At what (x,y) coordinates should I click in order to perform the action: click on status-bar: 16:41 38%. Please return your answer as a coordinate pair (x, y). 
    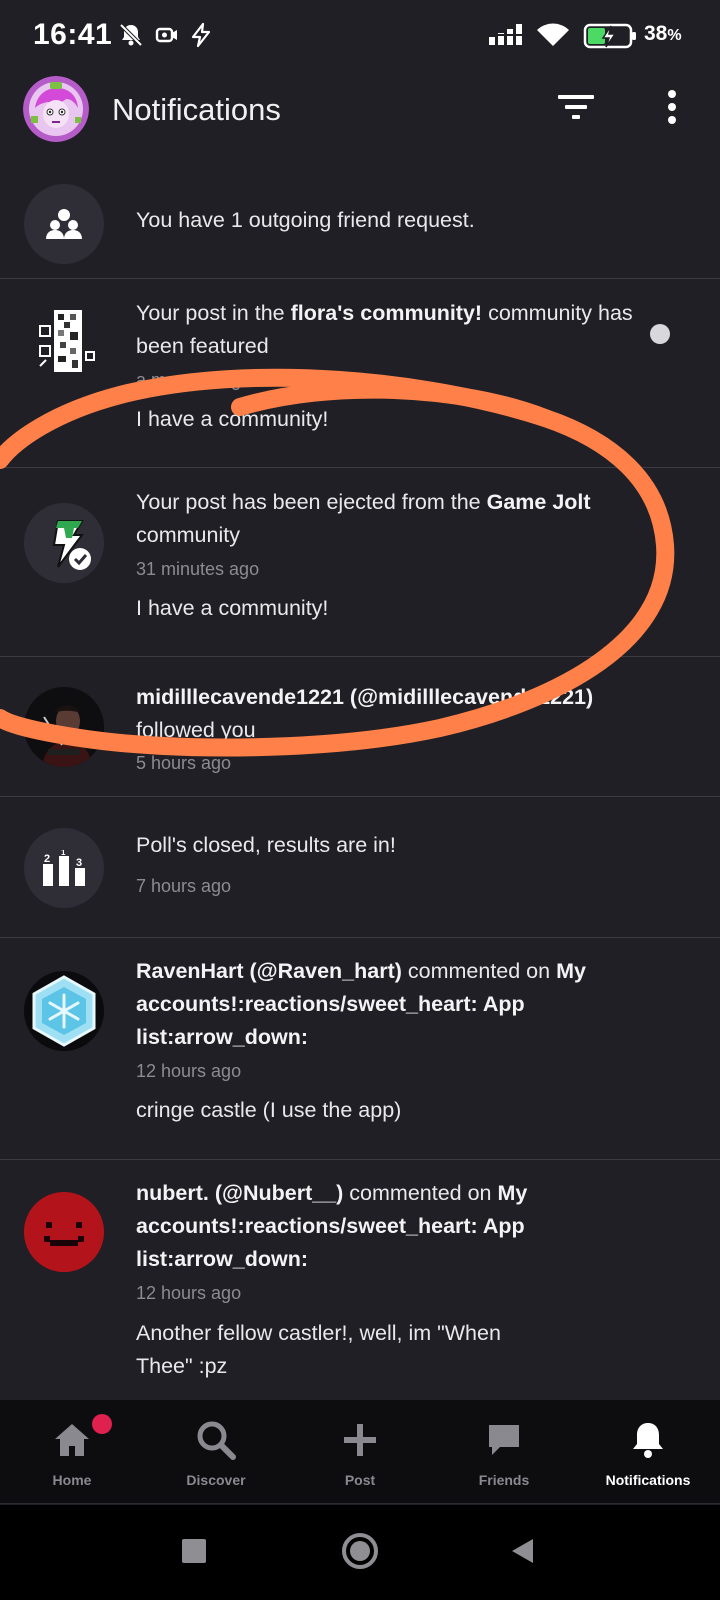
    Looking at the image, I should click on (360, 35).